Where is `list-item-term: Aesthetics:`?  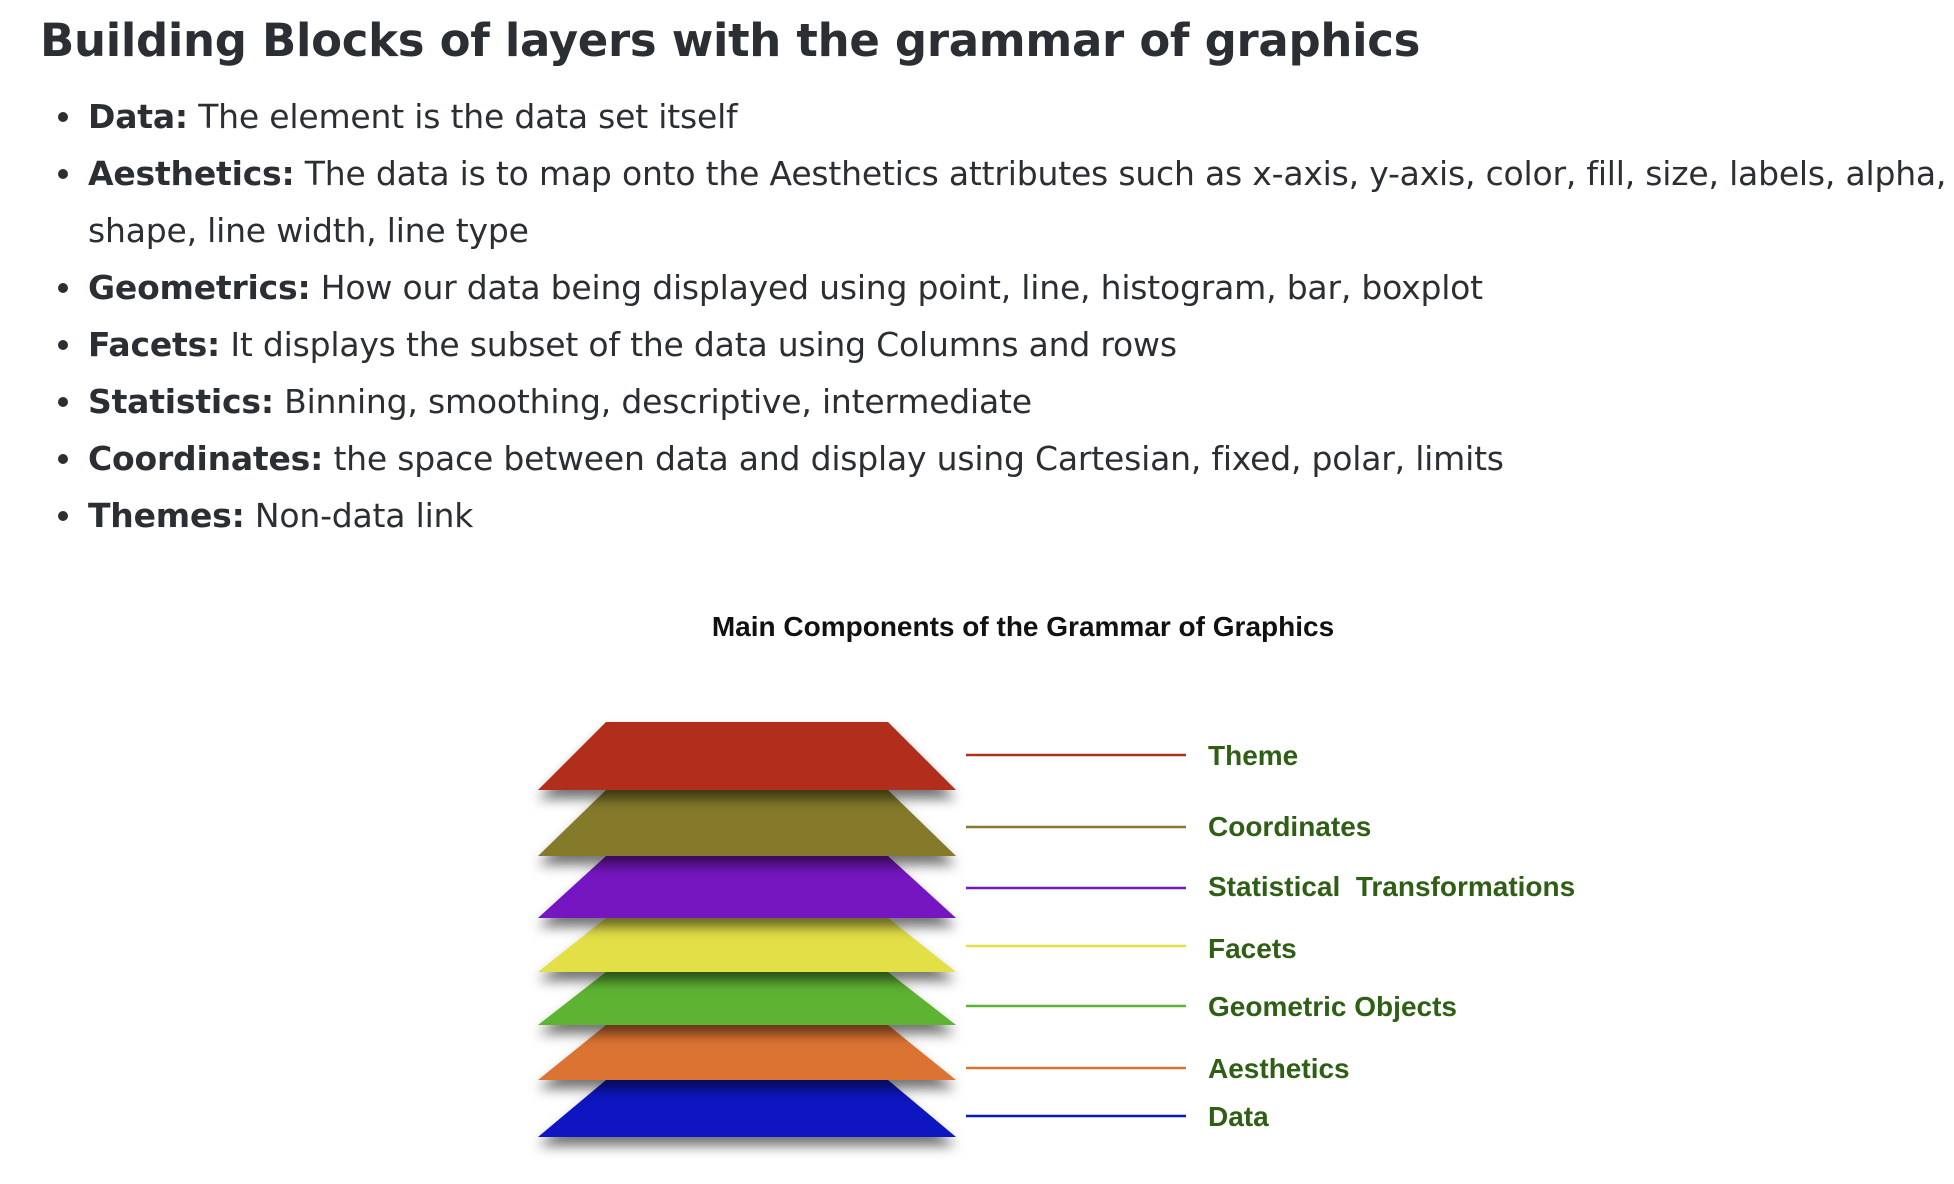
list-item-term: Aesthetics: is located at coordinates (191, 173).